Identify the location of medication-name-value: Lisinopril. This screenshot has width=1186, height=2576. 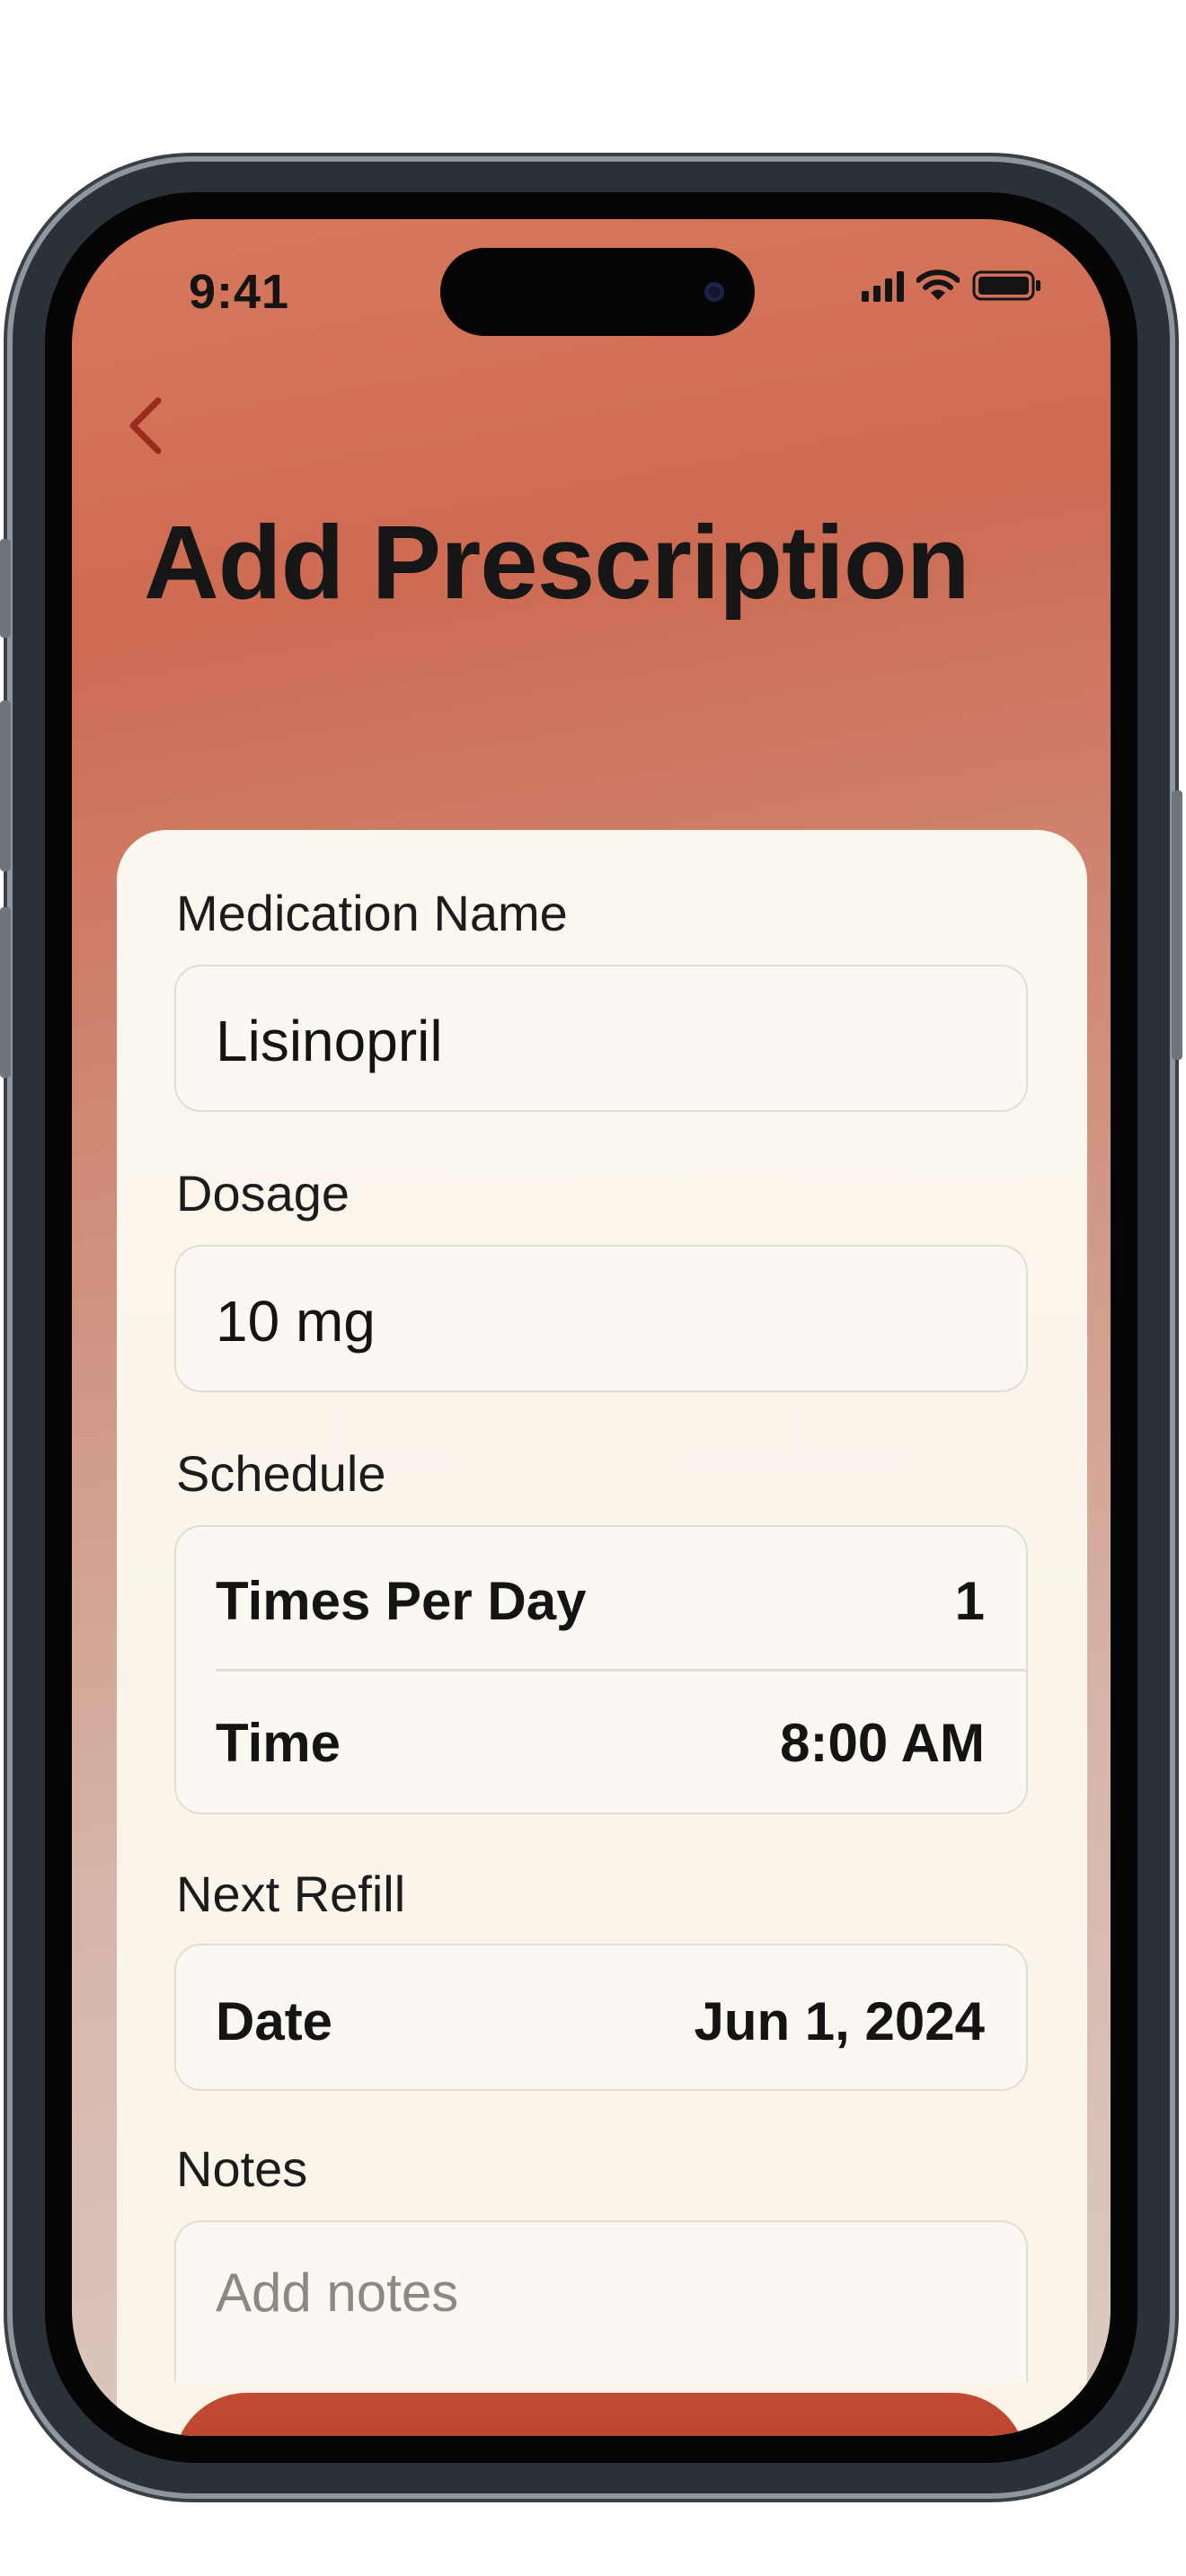
(329, 1041).